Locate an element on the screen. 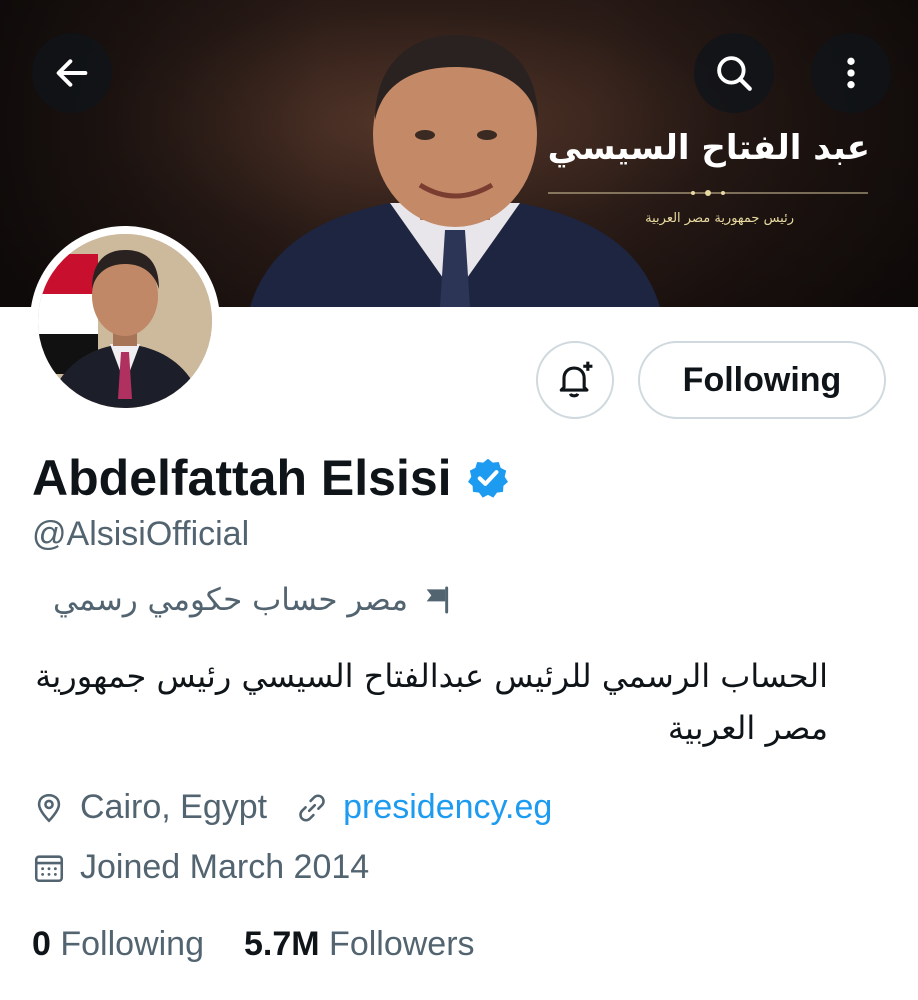 The width and height of the screenshot is (918, 1000). avatar is located at coordinates (125, 321).